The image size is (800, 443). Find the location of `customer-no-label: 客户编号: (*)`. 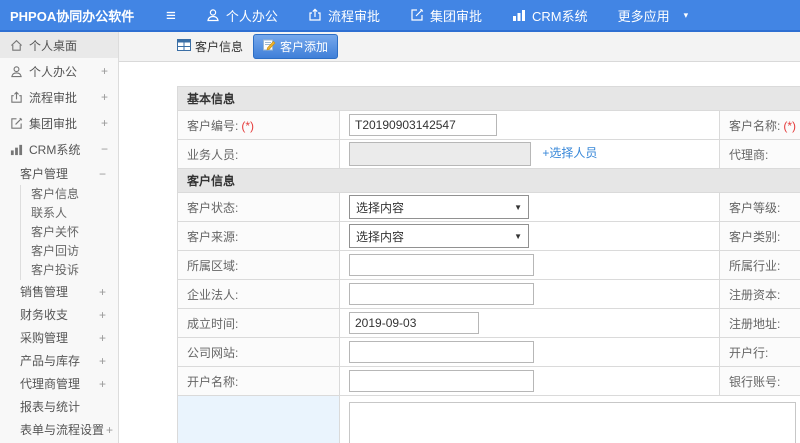

customer-no-label: 客户编号: (*) is located at coordinates (258, 125).